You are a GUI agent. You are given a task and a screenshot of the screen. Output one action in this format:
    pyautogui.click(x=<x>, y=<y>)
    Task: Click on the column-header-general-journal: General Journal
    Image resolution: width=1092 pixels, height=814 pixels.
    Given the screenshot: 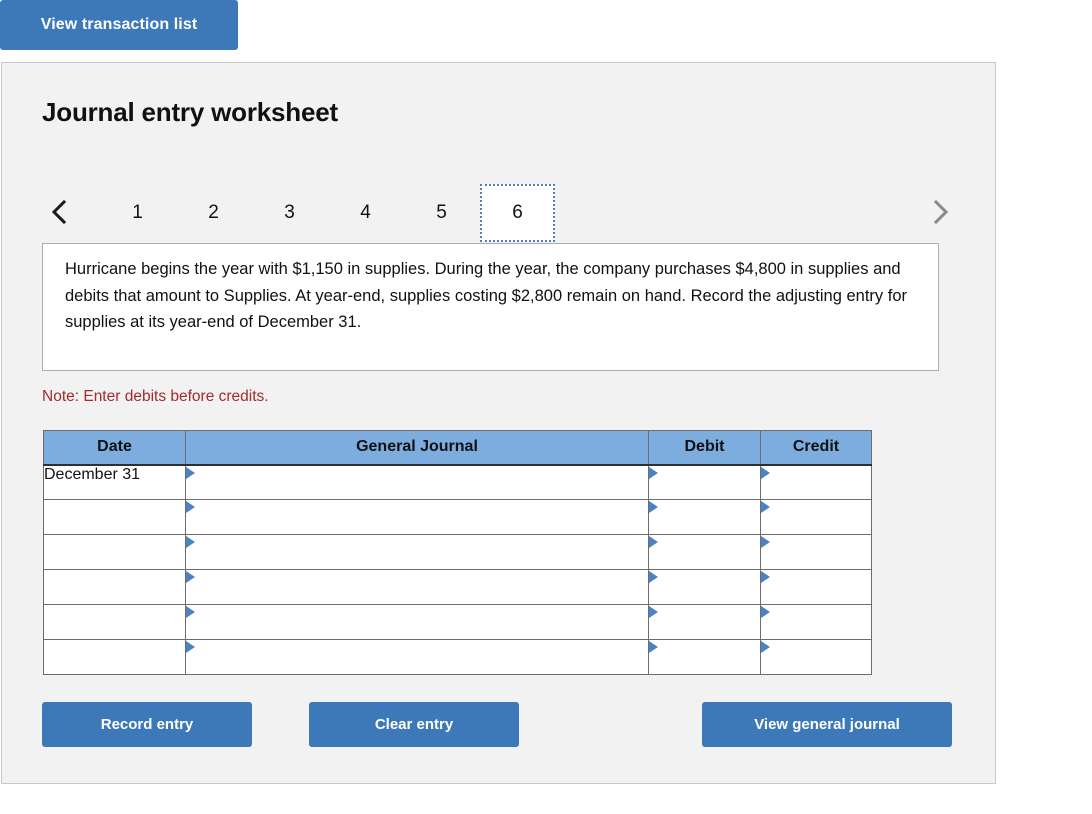 What is the action you would take?
    pyautogui.click(x=417, y=448)
    